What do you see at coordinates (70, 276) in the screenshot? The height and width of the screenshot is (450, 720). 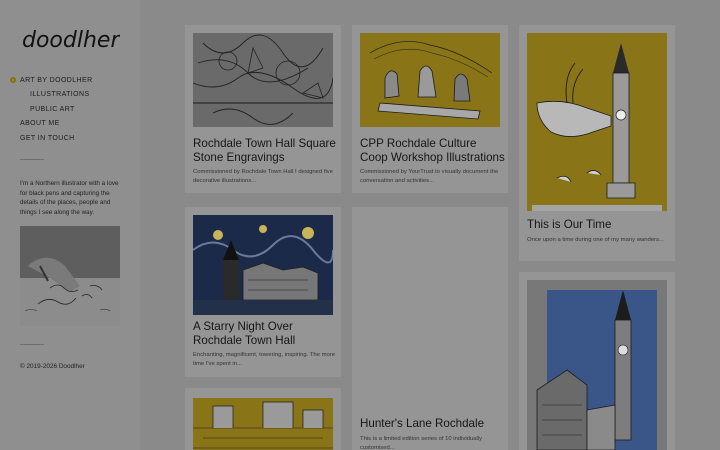 I see `artist-drawing-photo` at bounding box center [70, 276].